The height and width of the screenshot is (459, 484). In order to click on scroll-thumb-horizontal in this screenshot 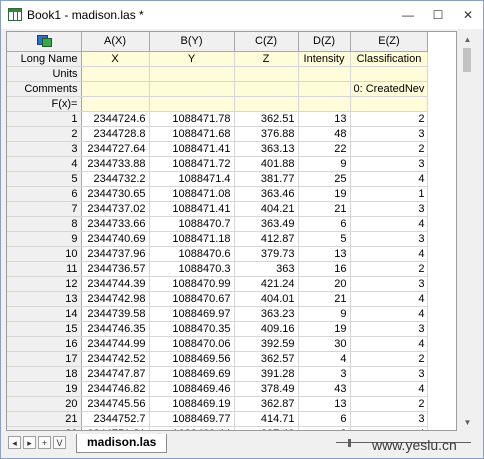, I will do `click(349, 443)`.